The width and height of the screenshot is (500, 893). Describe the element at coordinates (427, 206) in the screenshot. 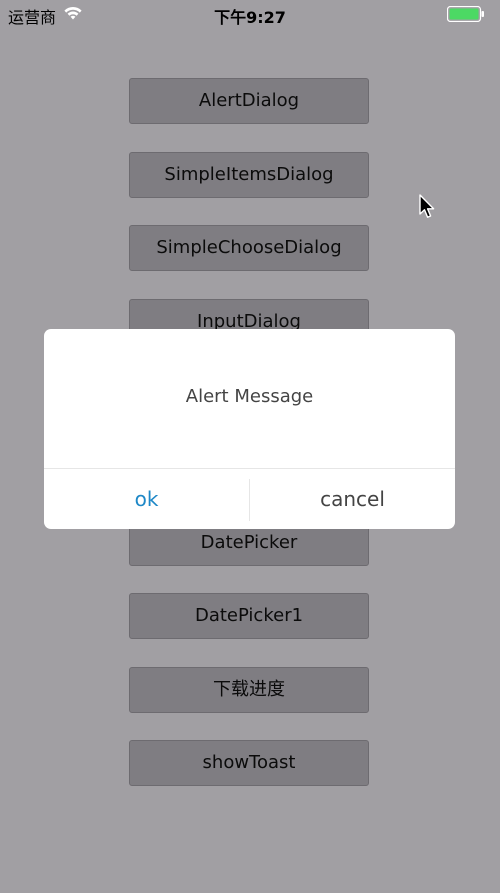

I see `mouse-cursor-icon` at that location.